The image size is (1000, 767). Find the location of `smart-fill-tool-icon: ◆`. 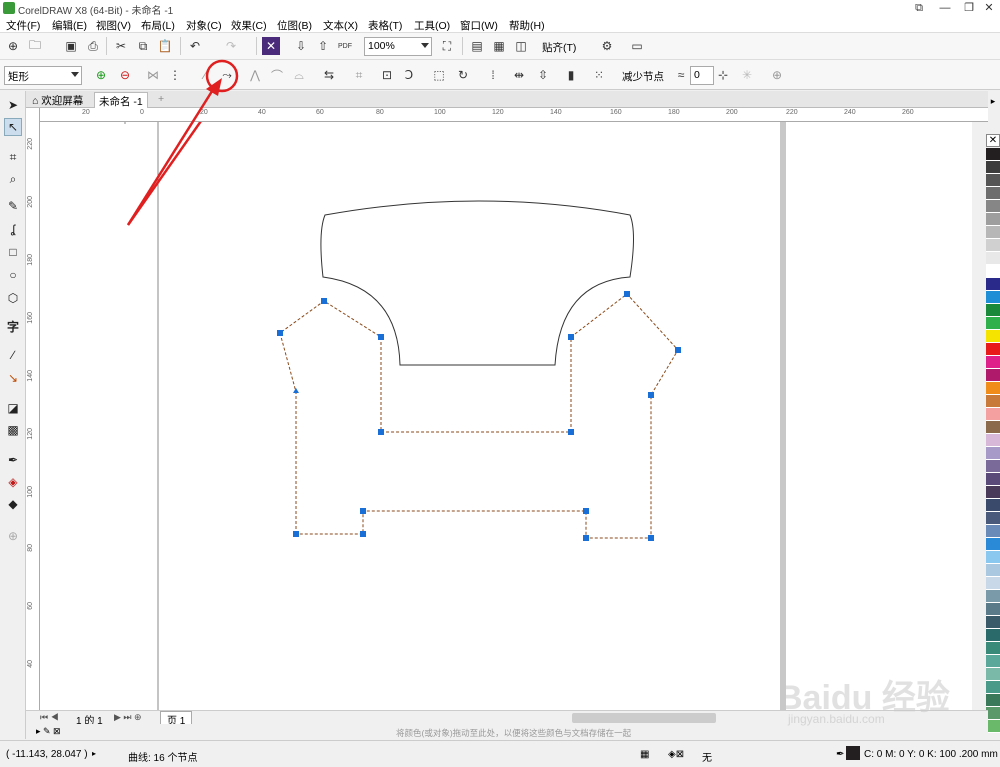

smart-fill-tool-icon: ◆ is located at coordinates (13, 504).